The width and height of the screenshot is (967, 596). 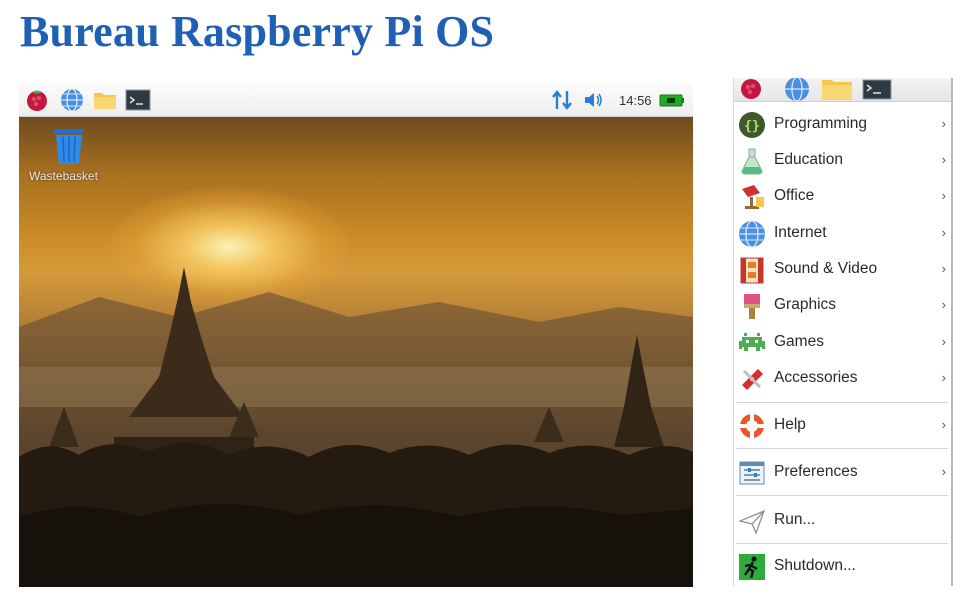 What do you see at coordinates (821, 123) in the screenshot?
I see `menu-item-label: Programming` at bounding box center [821, 123].